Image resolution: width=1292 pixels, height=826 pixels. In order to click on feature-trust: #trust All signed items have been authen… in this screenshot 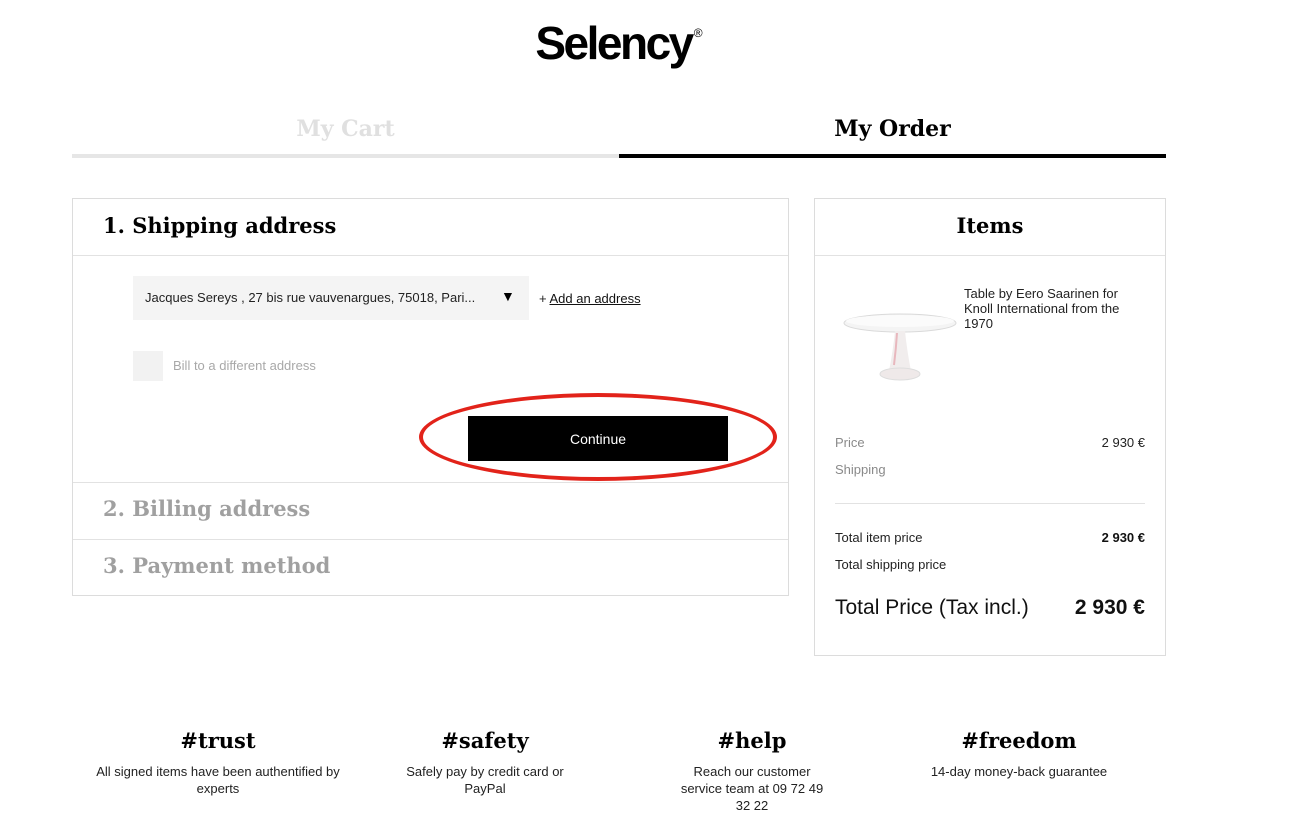, I will do `click(218, 762)`.